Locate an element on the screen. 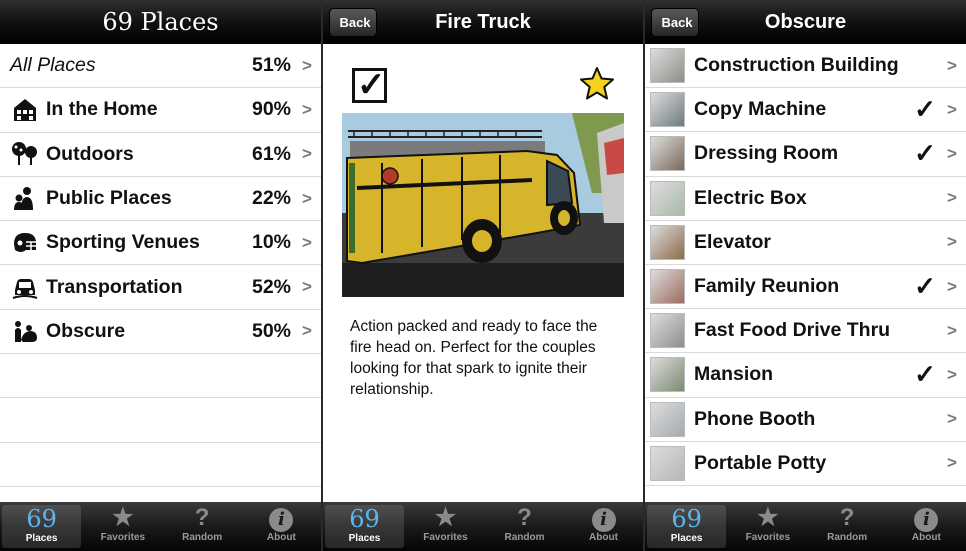 The width and height of the screenshot is (966, 551). category-percent: 22% is located at coordinates (271, 198).